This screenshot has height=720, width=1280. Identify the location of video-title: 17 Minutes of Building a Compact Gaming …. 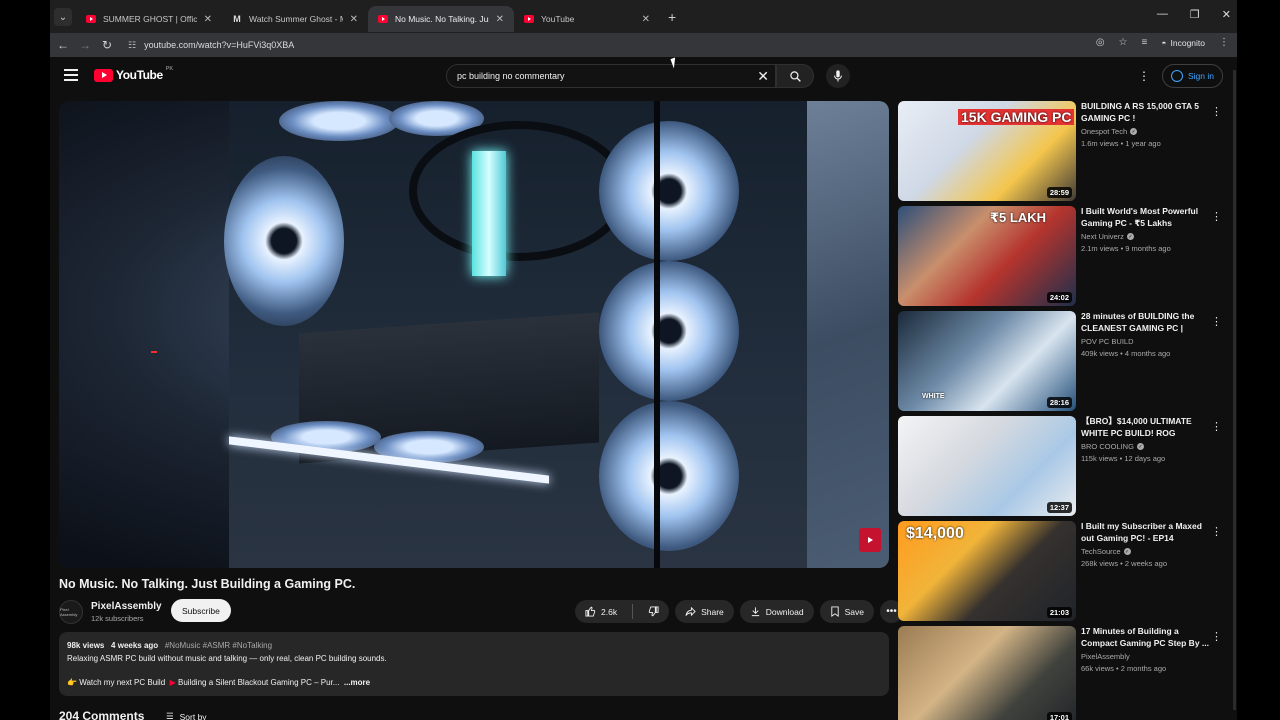
(1145, 637).